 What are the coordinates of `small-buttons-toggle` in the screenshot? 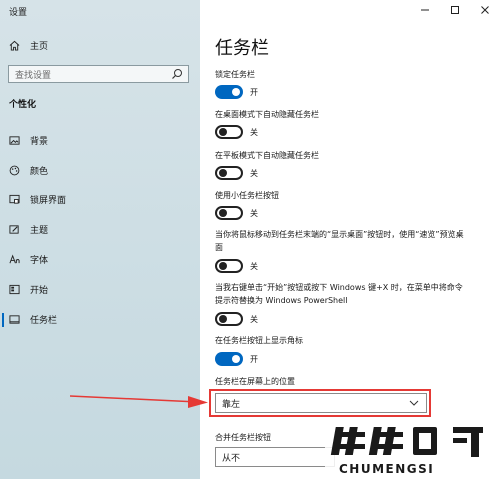 It's located at (229, 213).